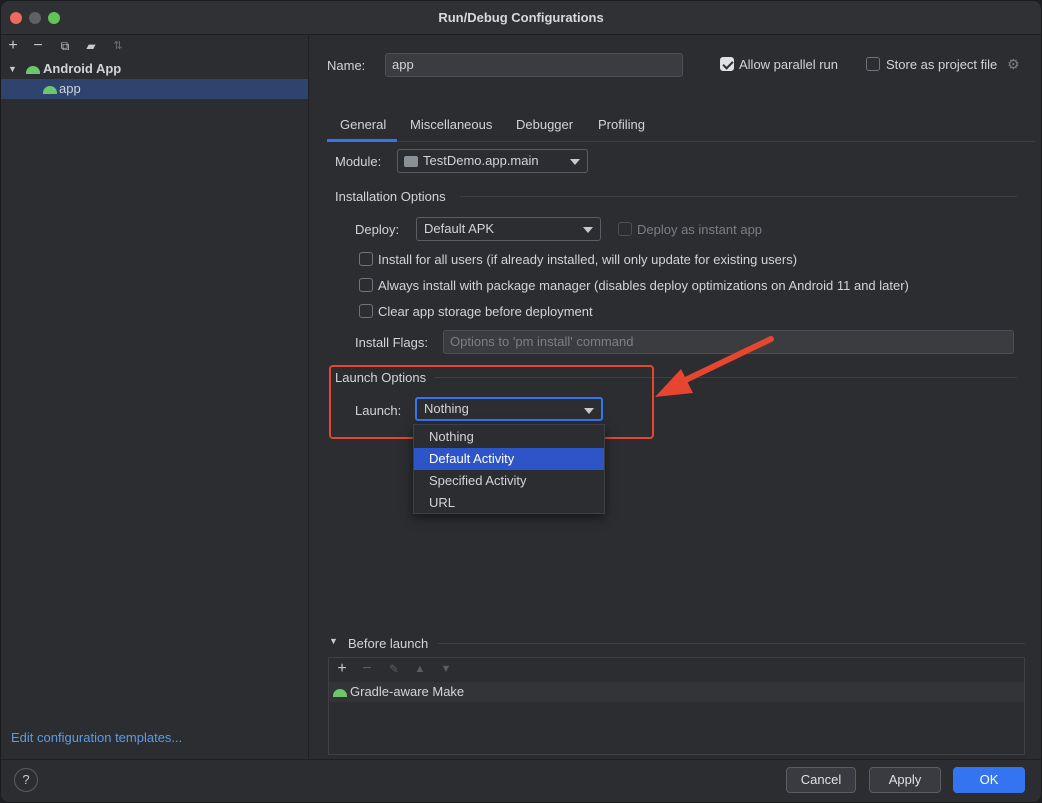 This screenshot has width=1042, height=803. I want to click on sort-icon: ⇅, so click(118, 46).